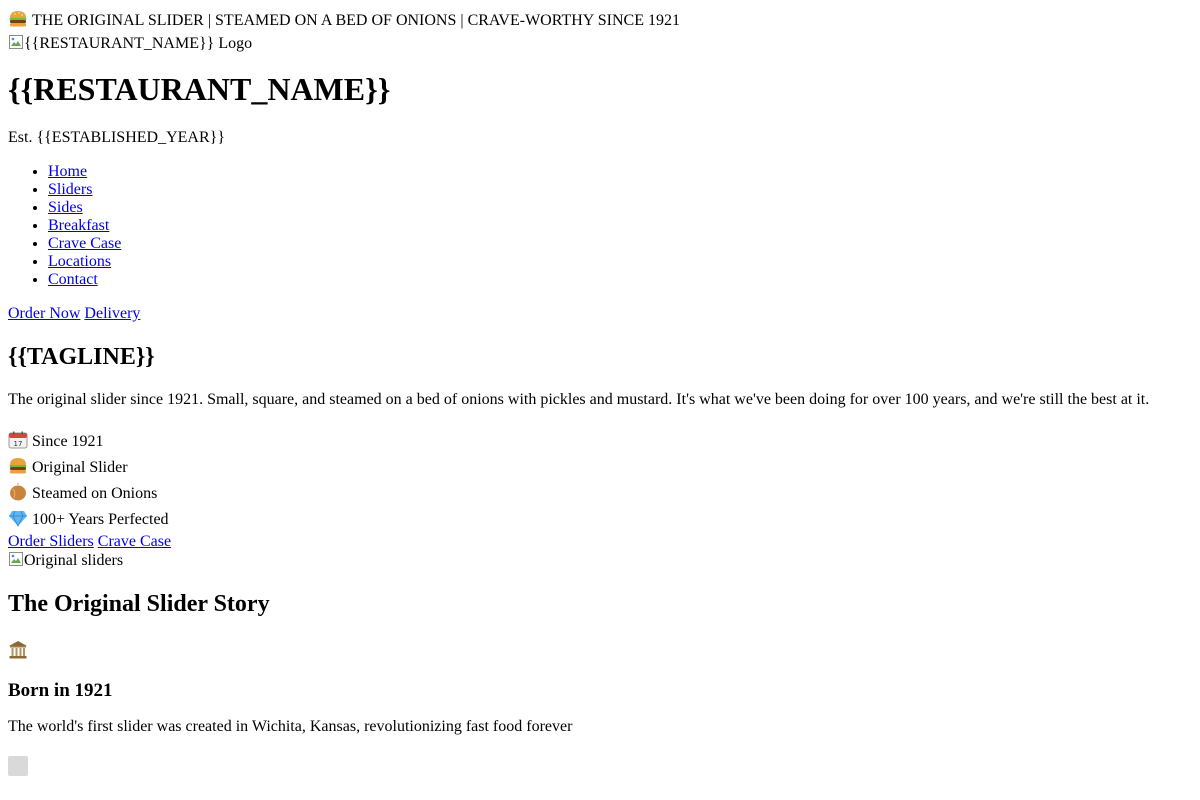 The image size is (1200, 800). What do you see at coordinates (134, 541) in the screenshot?
I see `crave-case-link: Crave Case` at bounding box center [134, 541].